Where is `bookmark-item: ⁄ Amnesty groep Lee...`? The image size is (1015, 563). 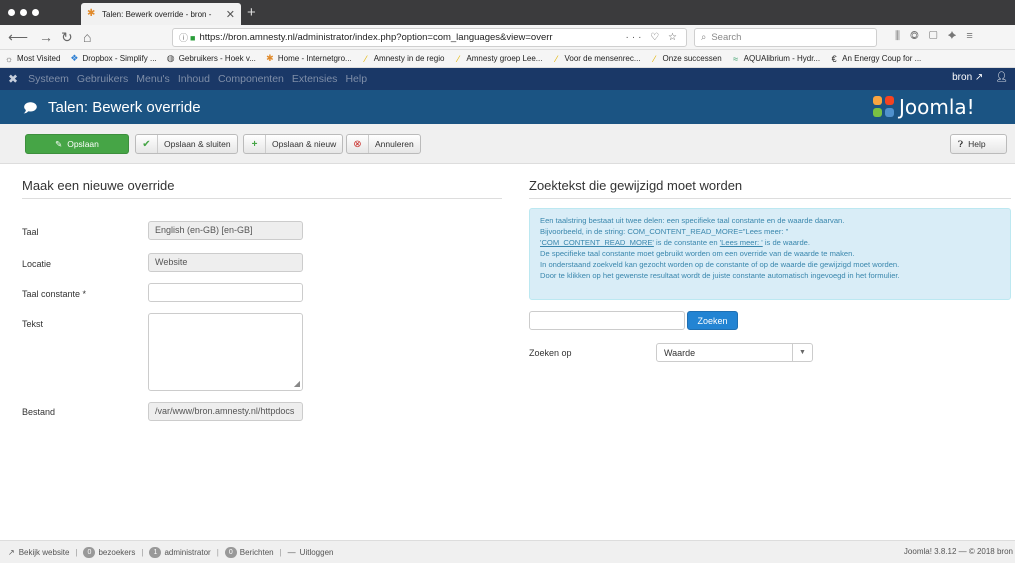
bookmark-item: ⁄ Amnesty groep Lee... is located at coordinates (498, 58).